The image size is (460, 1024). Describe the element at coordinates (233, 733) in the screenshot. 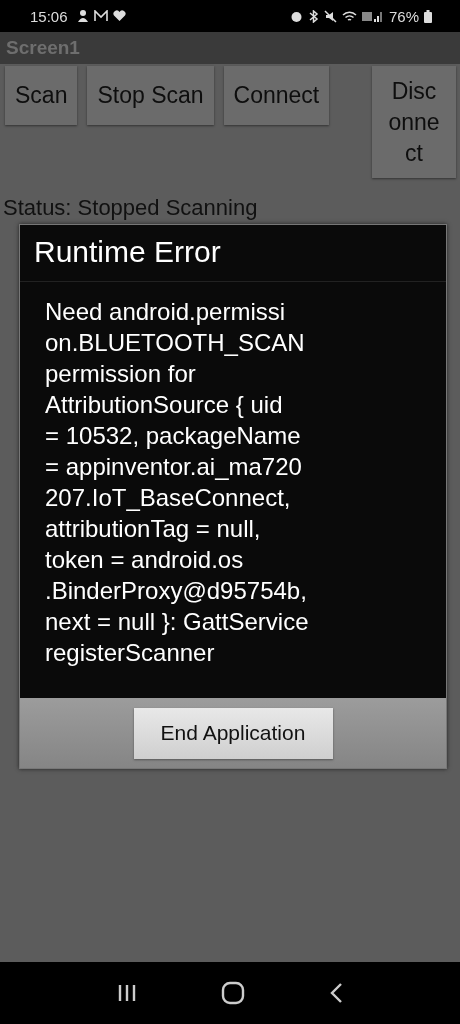

I see `end-application-button: End Application` at that location.